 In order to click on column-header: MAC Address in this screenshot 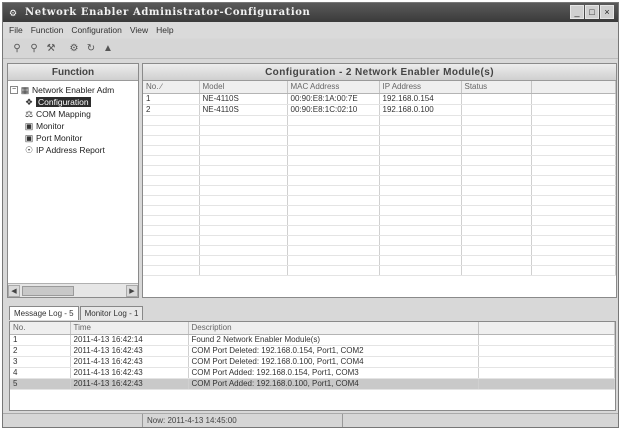, I will do `click(333, 87)`.